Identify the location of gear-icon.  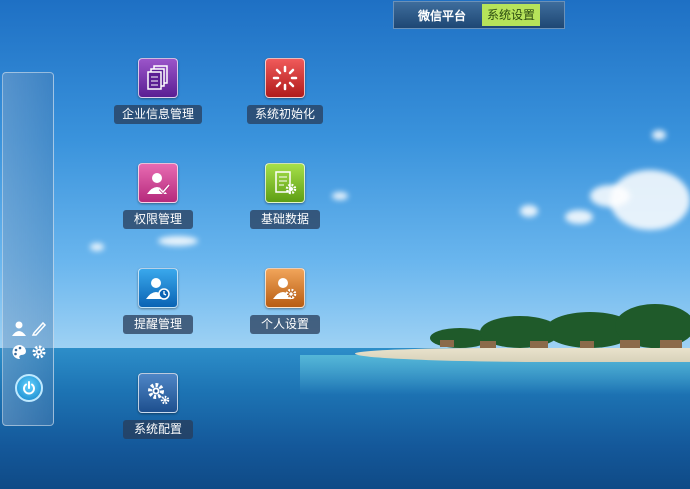
(39, 352).